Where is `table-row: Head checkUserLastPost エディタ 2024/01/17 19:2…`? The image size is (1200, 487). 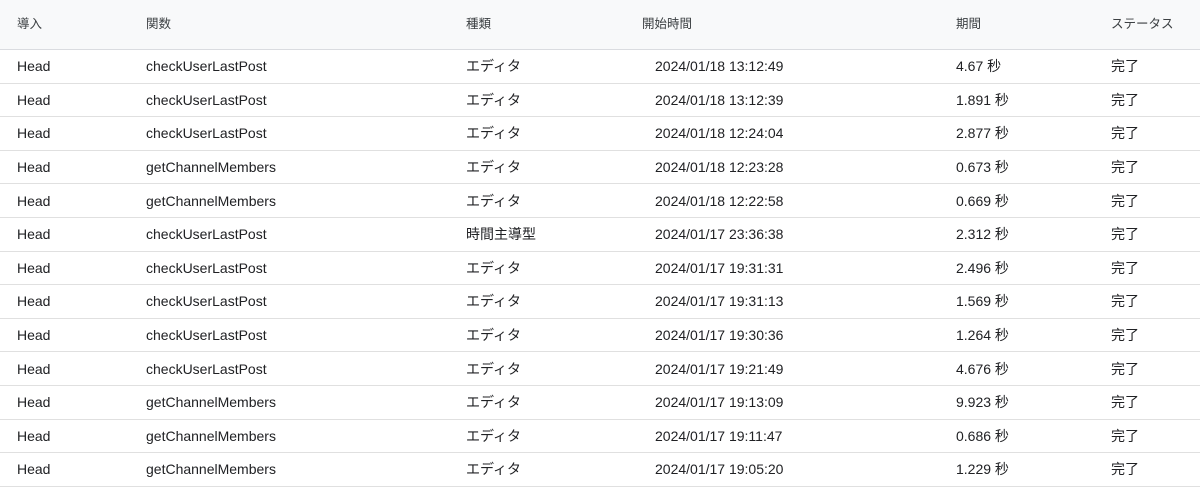
table-row: Head checkUserLastPost エディタ 2024/01/17 19:2… is located at coordinates (600, 369).